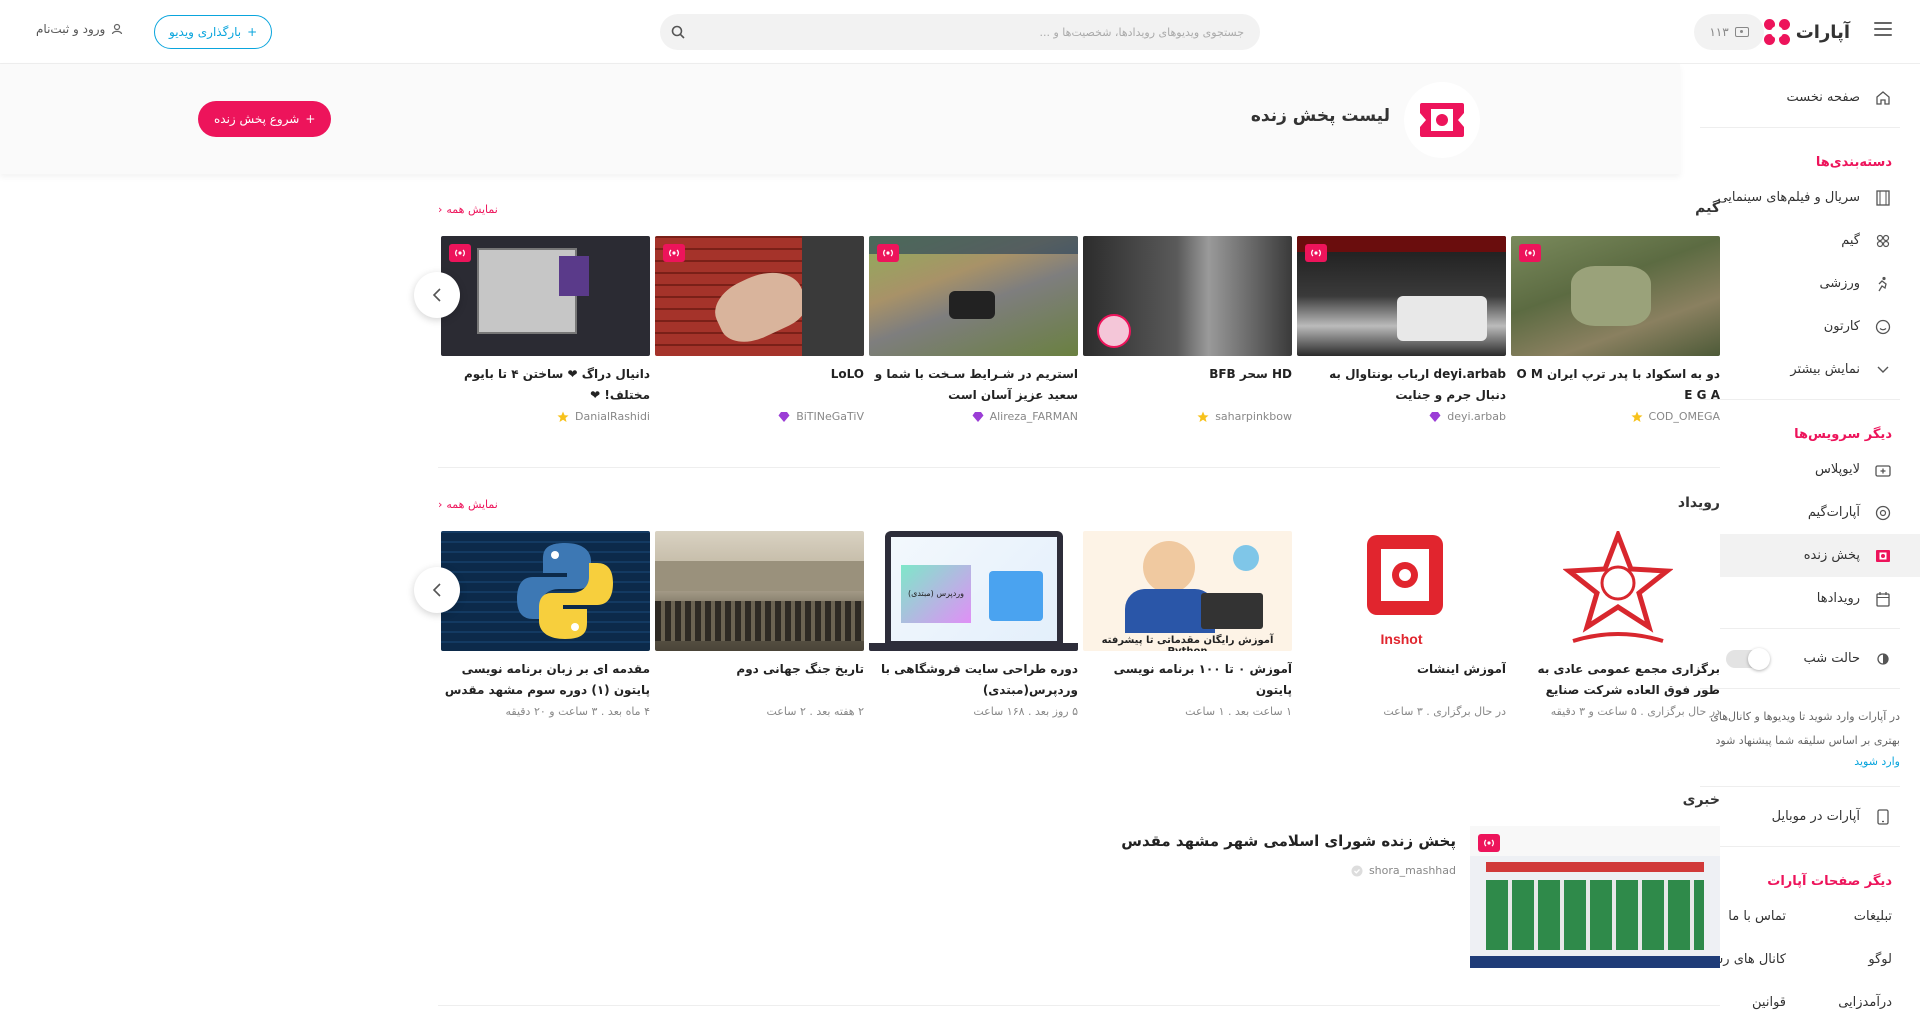  I want to click on channel-row: Alireza_FARMAN, so click(973, 416).